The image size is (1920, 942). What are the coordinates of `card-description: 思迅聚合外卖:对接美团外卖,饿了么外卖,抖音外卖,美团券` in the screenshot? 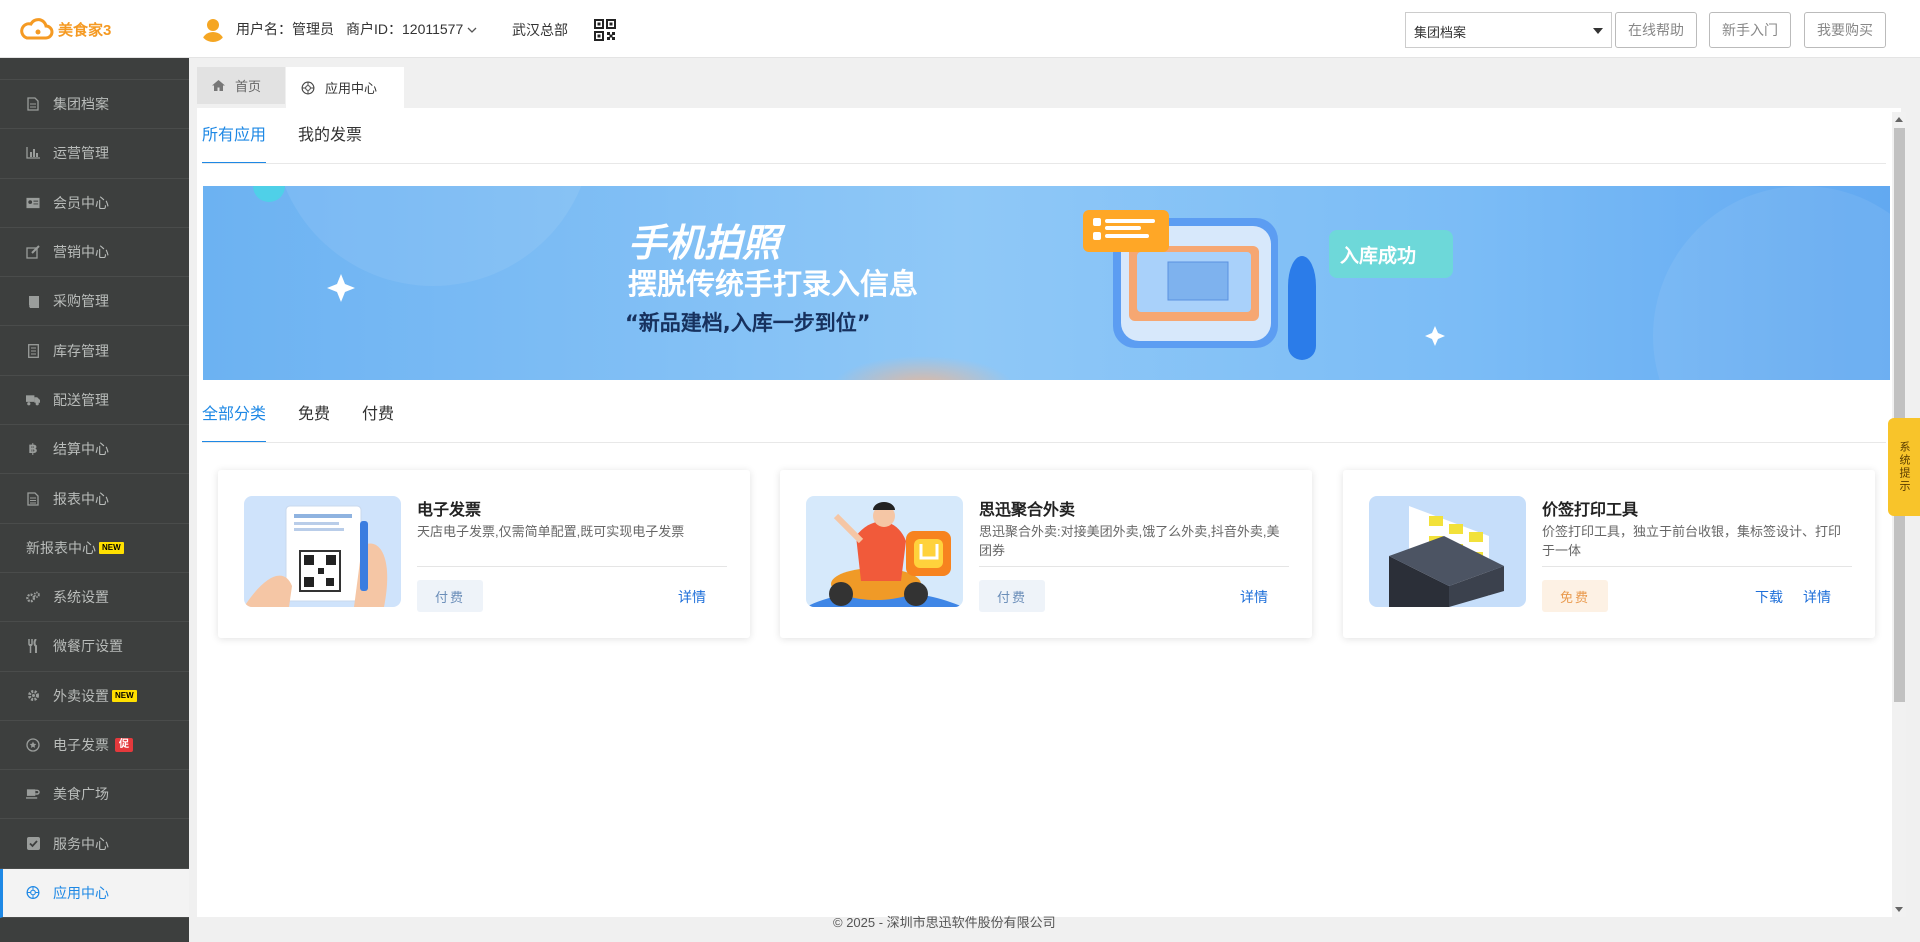 It's located at (1129, 541).